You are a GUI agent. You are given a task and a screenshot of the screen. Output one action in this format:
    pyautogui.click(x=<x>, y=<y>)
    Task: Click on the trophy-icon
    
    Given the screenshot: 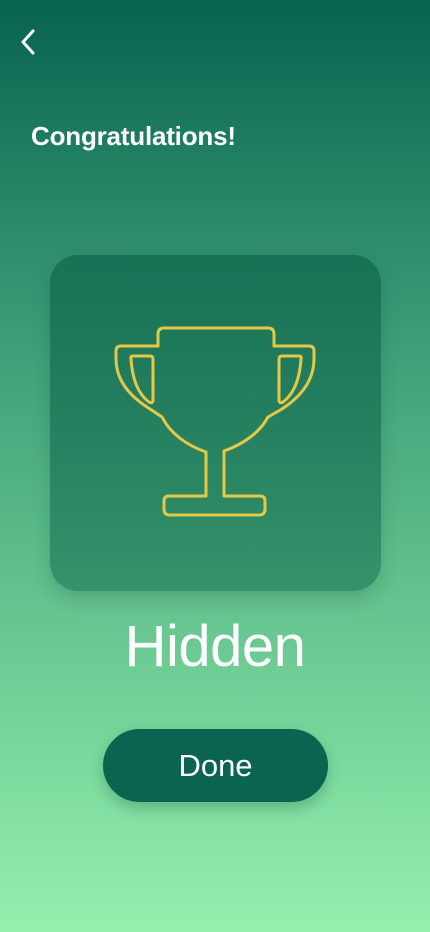 What is the action you would take?
    pyautogui.click(x=214, y=421)
    